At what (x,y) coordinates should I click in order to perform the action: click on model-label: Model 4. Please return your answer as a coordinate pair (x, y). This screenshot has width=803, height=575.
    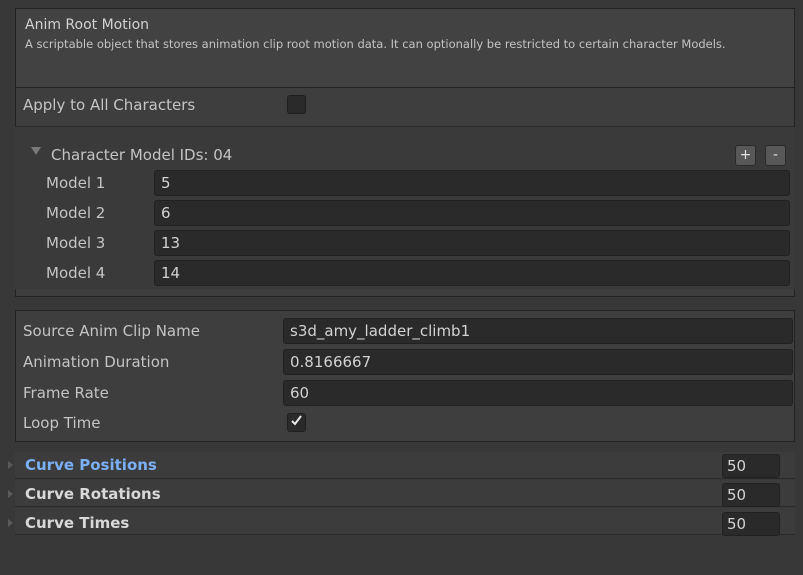
    Looking at the image, I should click on (76, 273).